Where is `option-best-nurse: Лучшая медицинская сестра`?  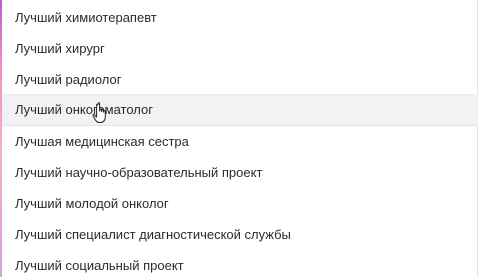
option-best-nurse: Лучшая медицинская сестра is located at coordinates (240, 141).